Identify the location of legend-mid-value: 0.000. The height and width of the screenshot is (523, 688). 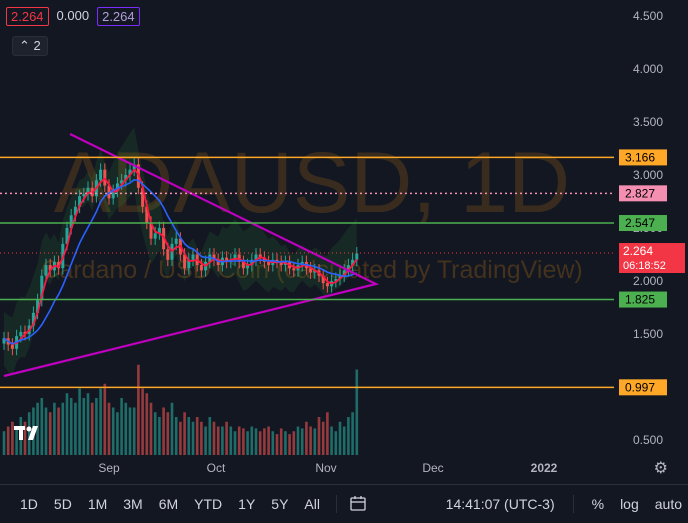
(73, 15).